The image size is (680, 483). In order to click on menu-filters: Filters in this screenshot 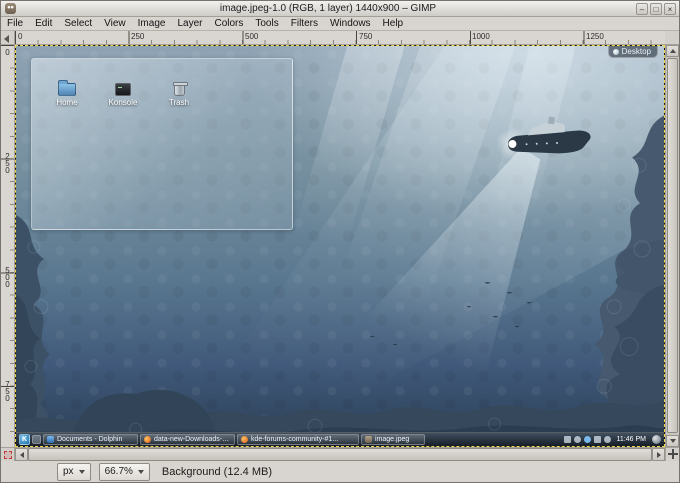, I will do `click(304, 23)`.